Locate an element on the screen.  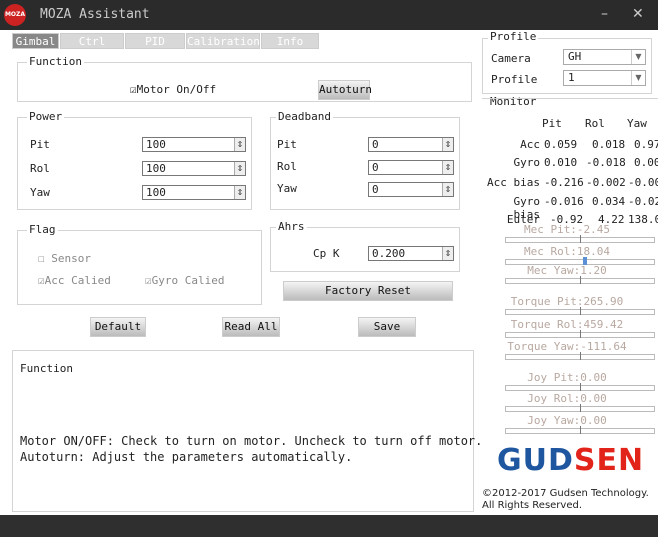
monitor-header-rol: Rol is located at coordinates (595, 123).